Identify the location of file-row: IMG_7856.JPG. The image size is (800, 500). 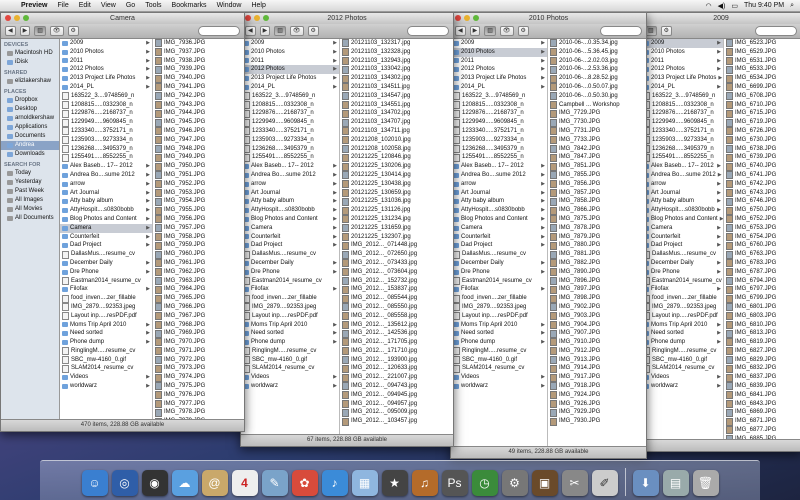
(597, 184).